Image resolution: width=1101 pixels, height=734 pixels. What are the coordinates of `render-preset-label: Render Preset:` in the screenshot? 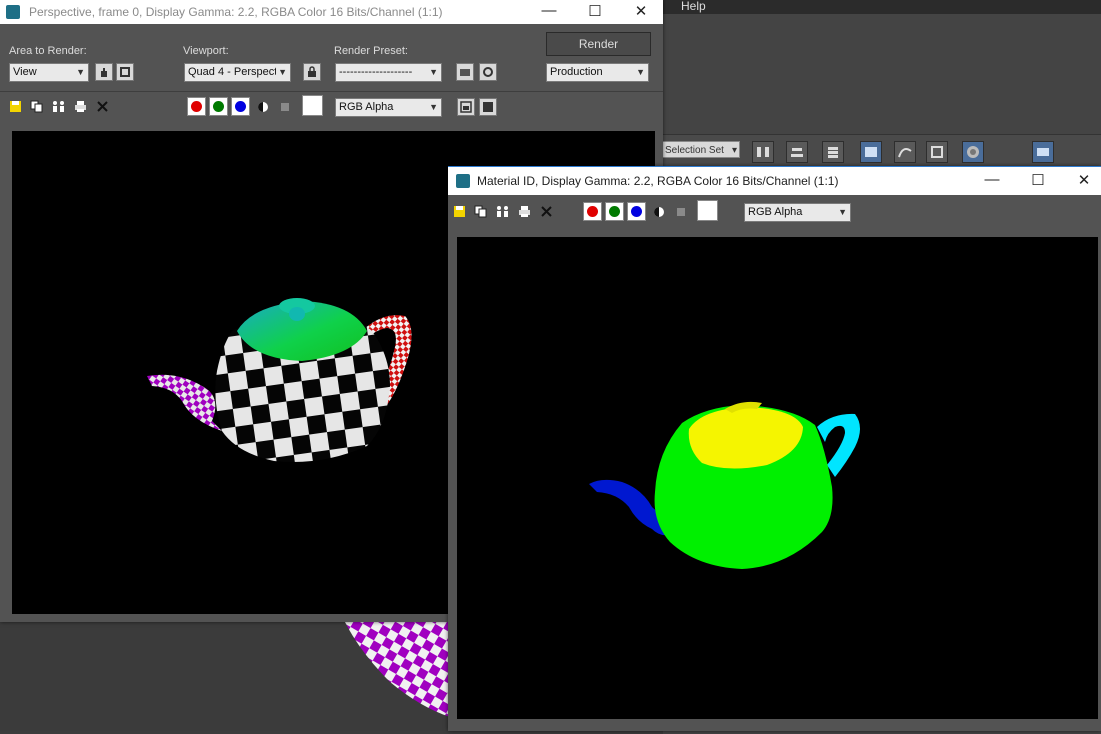 It's located at (371, 51).